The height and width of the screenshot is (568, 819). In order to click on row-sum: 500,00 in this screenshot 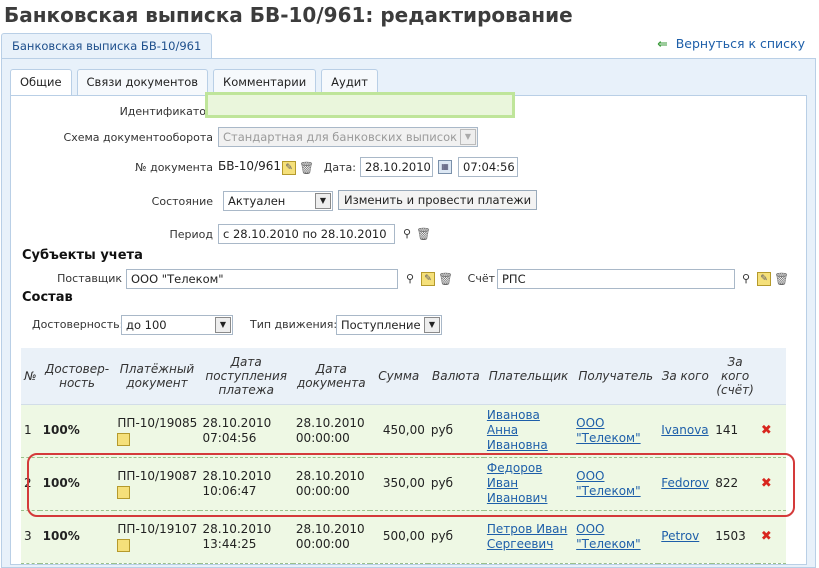, I will do `click(398, 537)`.